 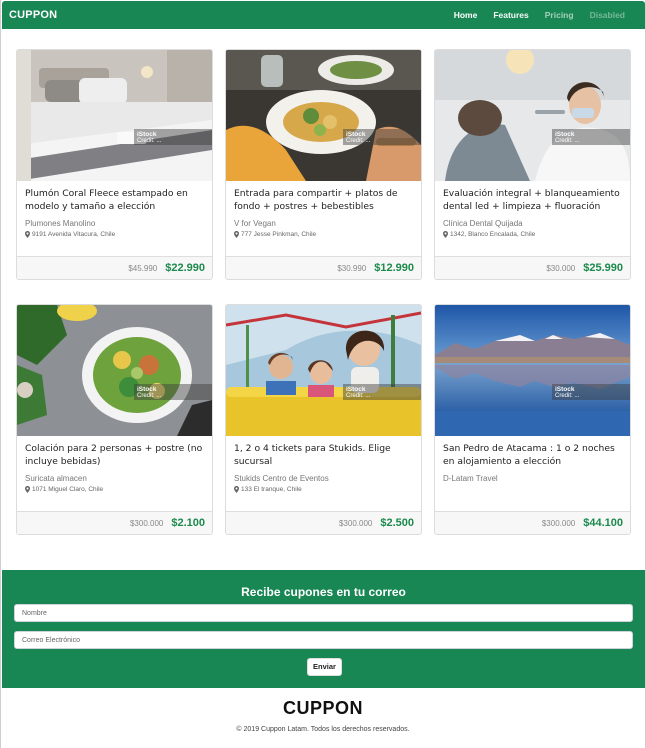 I want to click on deal-merchant: Plumones Manolino, so click(x=60, y=223).